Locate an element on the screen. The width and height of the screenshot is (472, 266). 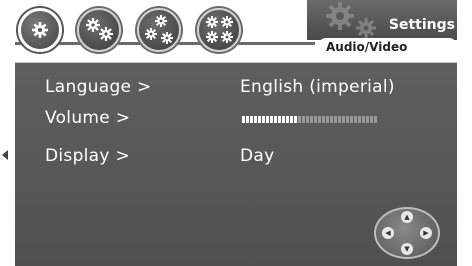
scroll-left-arrow-icon is located at coordinates (5, 155).